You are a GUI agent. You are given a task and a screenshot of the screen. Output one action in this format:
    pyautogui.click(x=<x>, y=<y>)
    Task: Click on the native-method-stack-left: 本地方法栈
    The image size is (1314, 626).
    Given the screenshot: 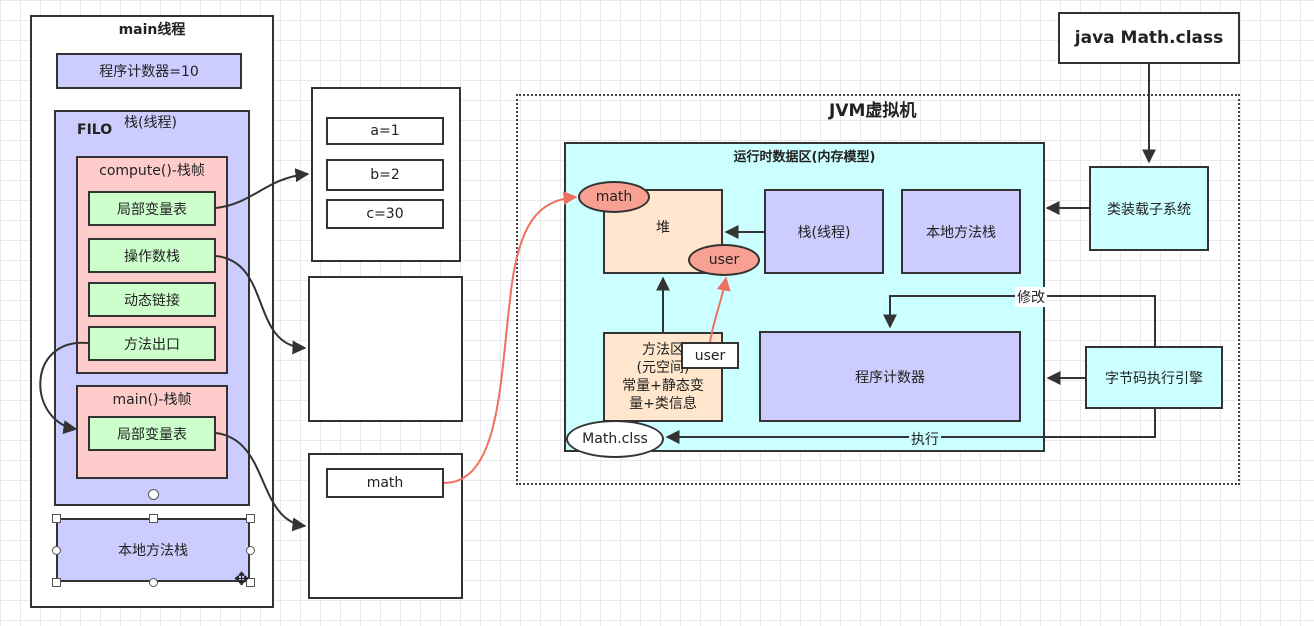 What is the action you would take?
    pyautogui.click(x=153, y=550)
    